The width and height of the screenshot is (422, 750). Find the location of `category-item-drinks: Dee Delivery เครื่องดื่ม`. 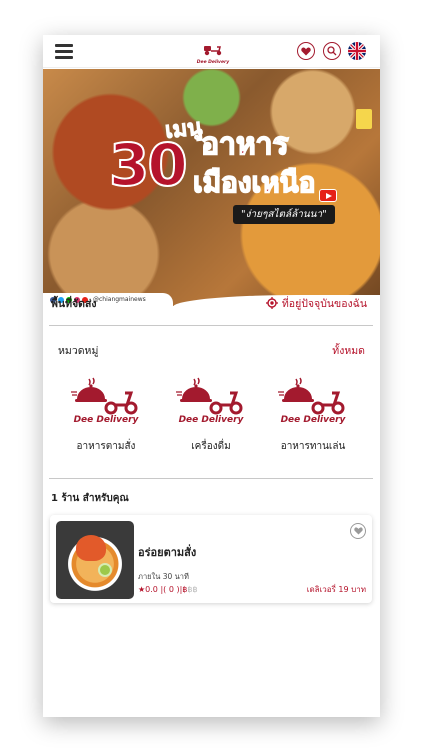

category-item-drinks: Dee Delivery เครื่องดื่ม is located at coordinates (211, 423).